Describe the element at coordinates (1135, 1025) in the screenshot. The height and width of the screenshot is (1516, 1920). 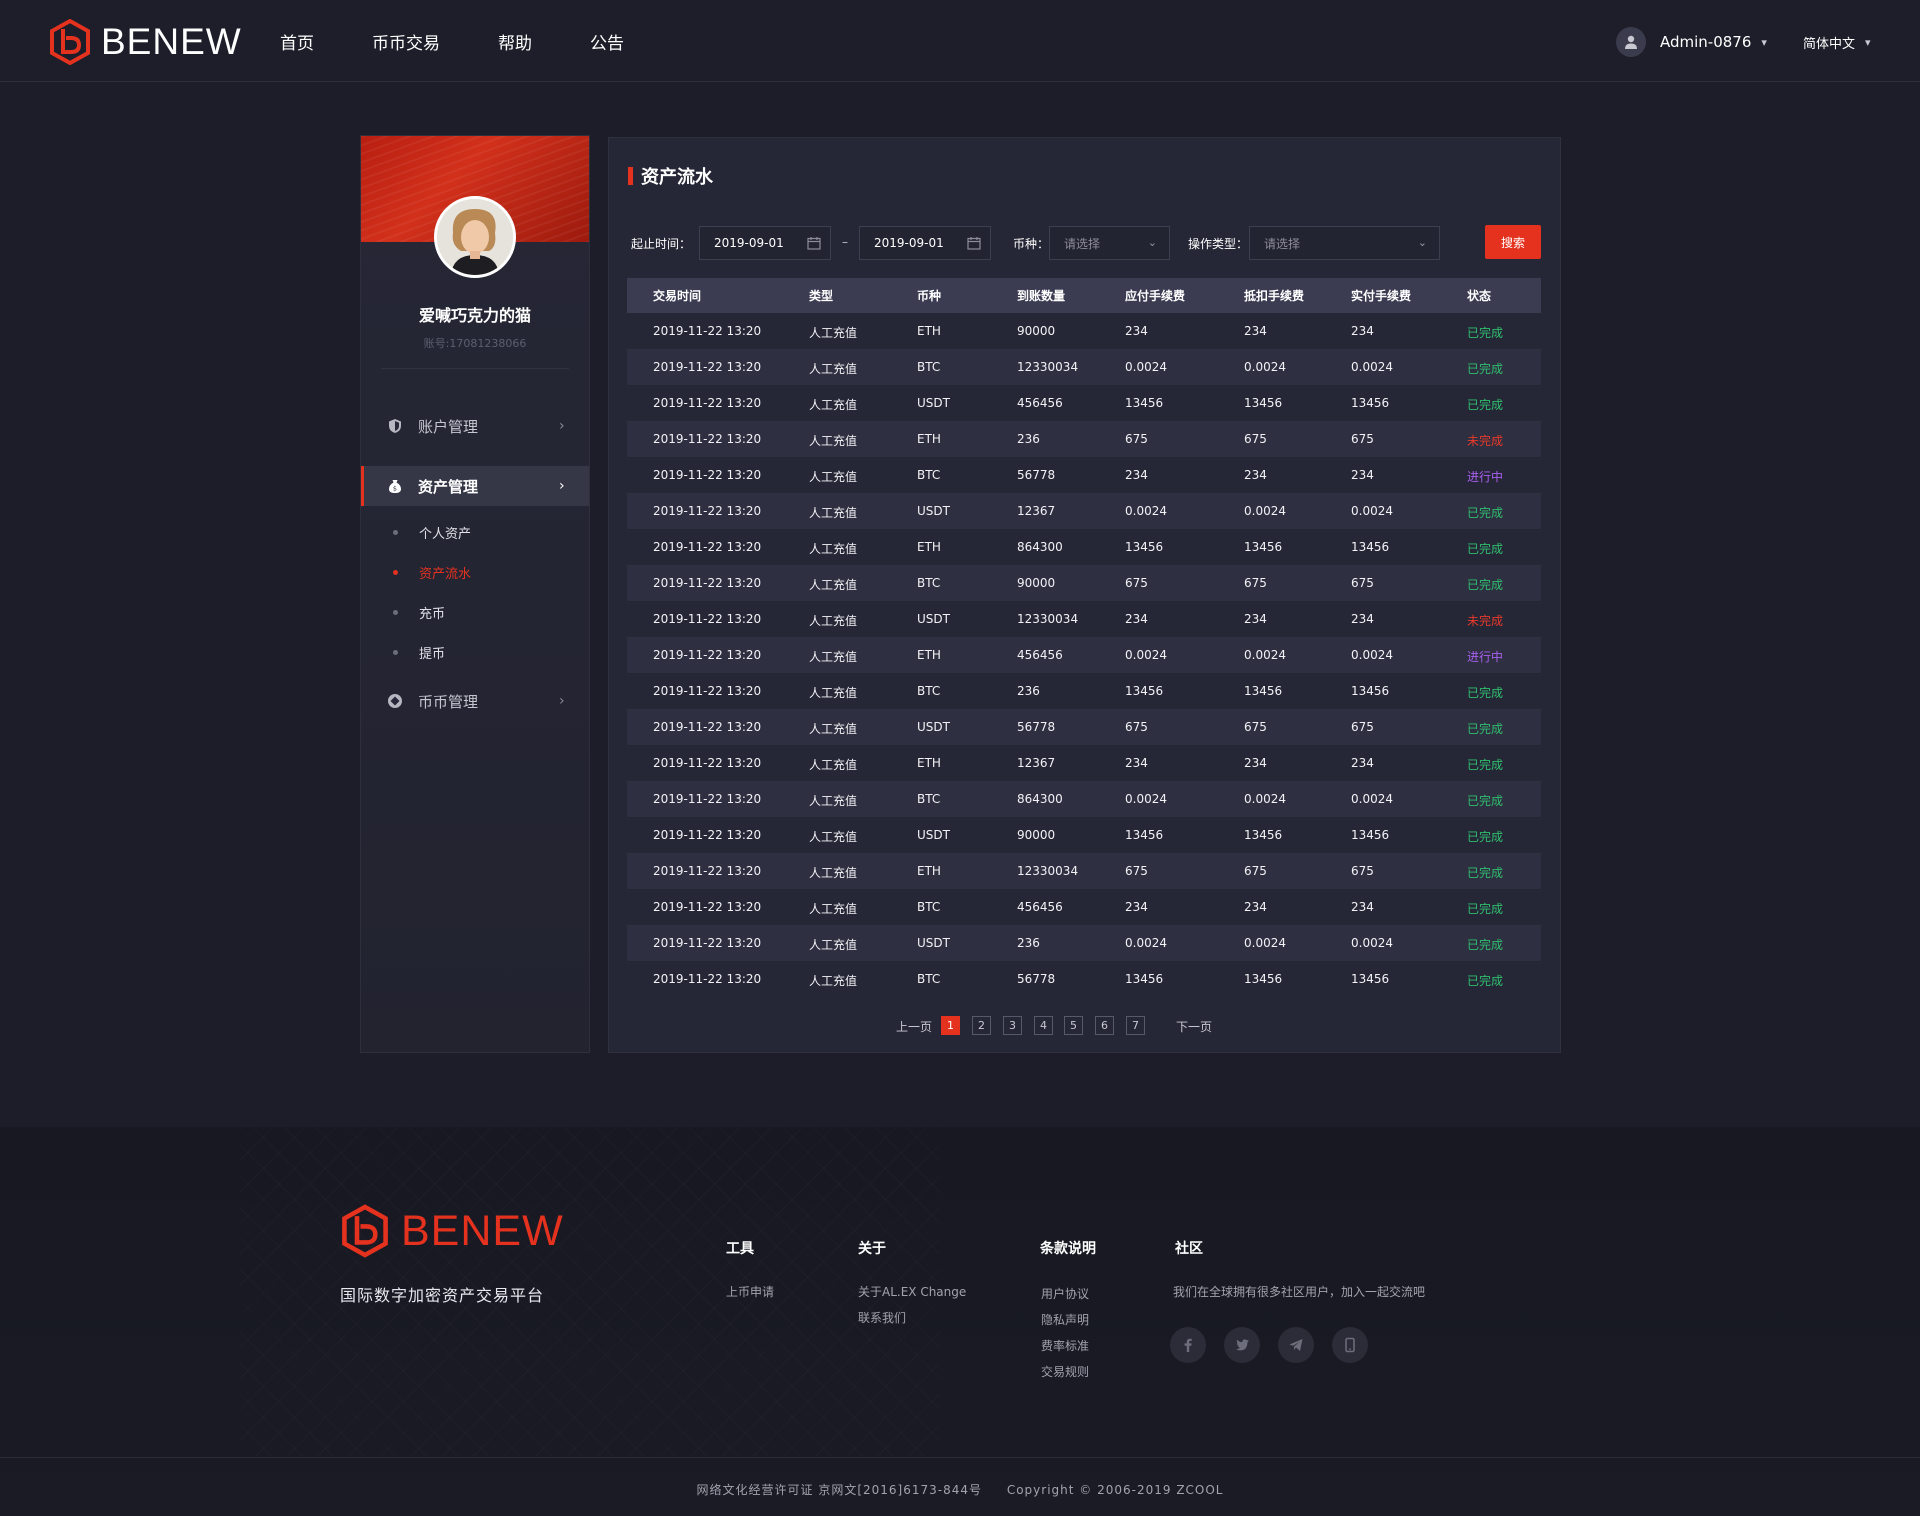
I see `page-button: 7` at that location.